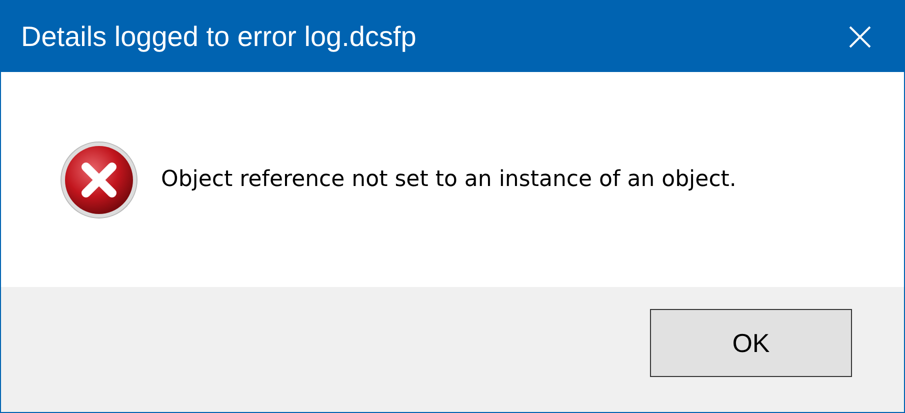 The width and height of the screenshot is (905, 413). Describe the element at coordinates (448, 179) in the screenshot. I see `error-message: Object reference not set to an instance of an object.` at that location.